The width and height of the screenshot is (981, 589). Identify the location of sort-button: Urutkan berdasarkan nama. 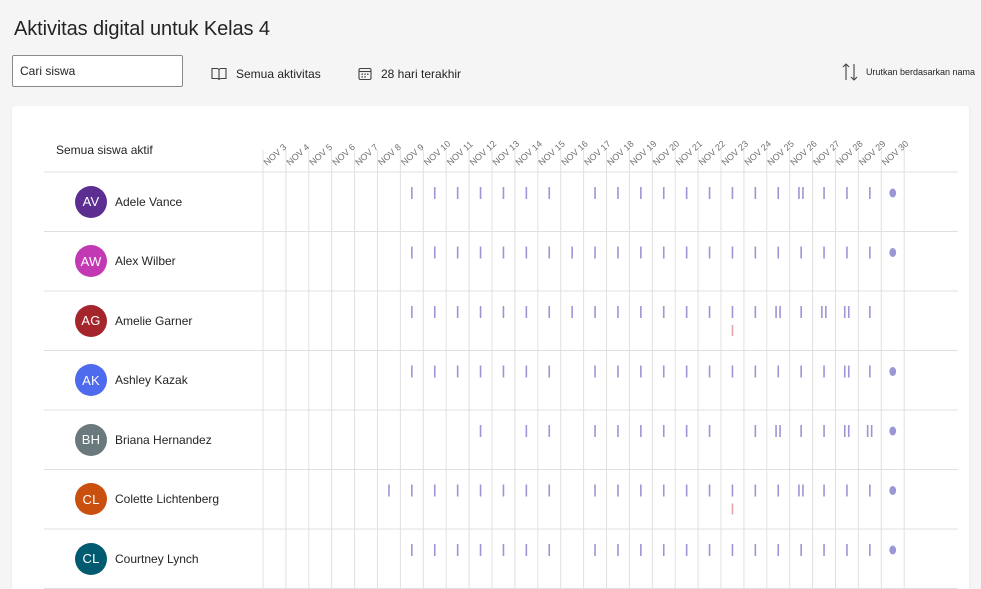
(908, 72).